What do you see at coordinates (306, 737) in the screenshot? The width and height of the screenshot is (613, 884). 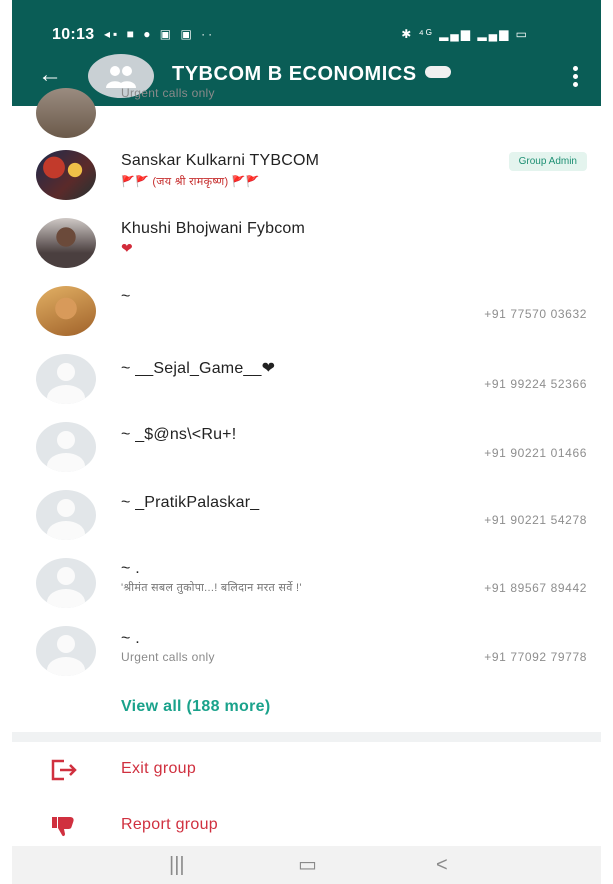 I see `section-divider` at bounding box center [306, 737].